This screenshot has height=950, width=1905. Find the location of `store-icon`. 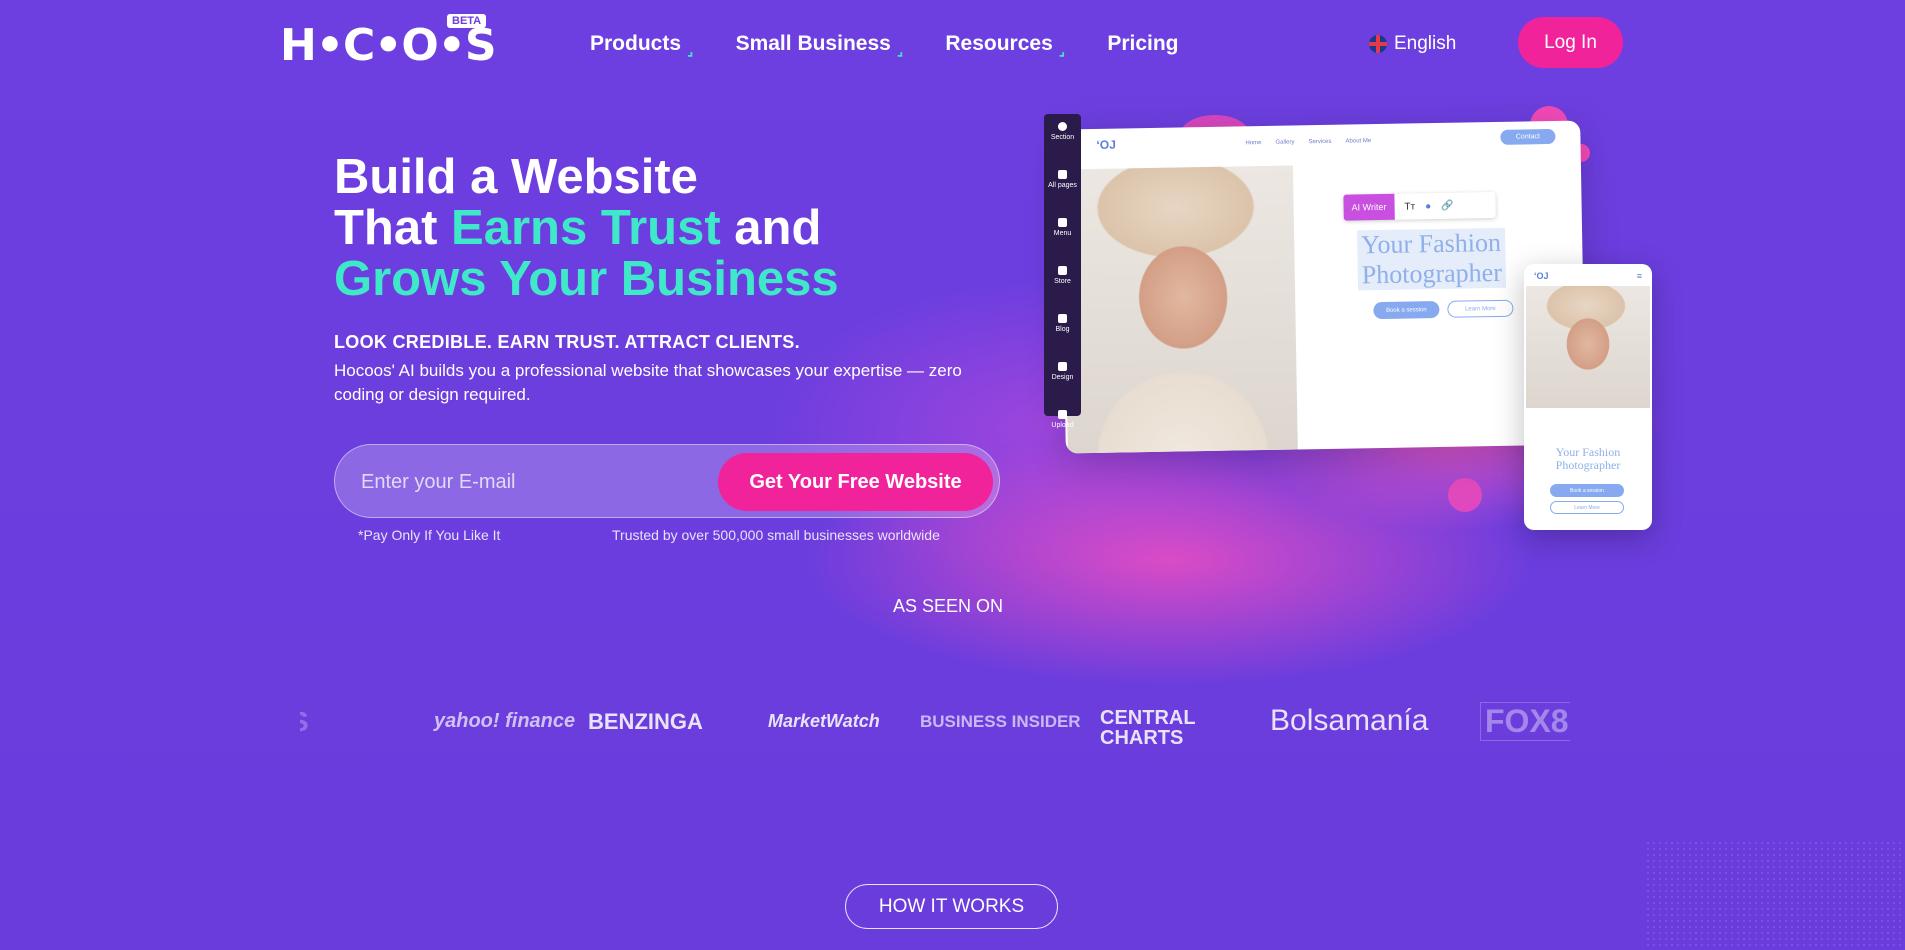

store-icon is located at coordinates (1062, 270).